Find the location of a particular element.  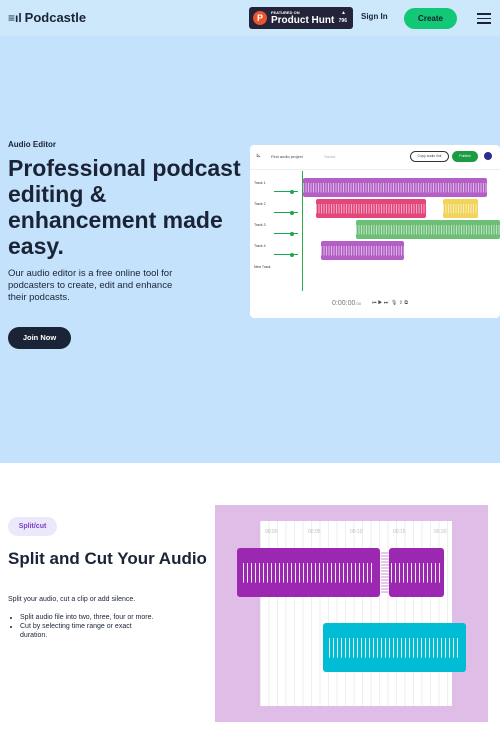

track2-clip is located at coordinates (371, 208).